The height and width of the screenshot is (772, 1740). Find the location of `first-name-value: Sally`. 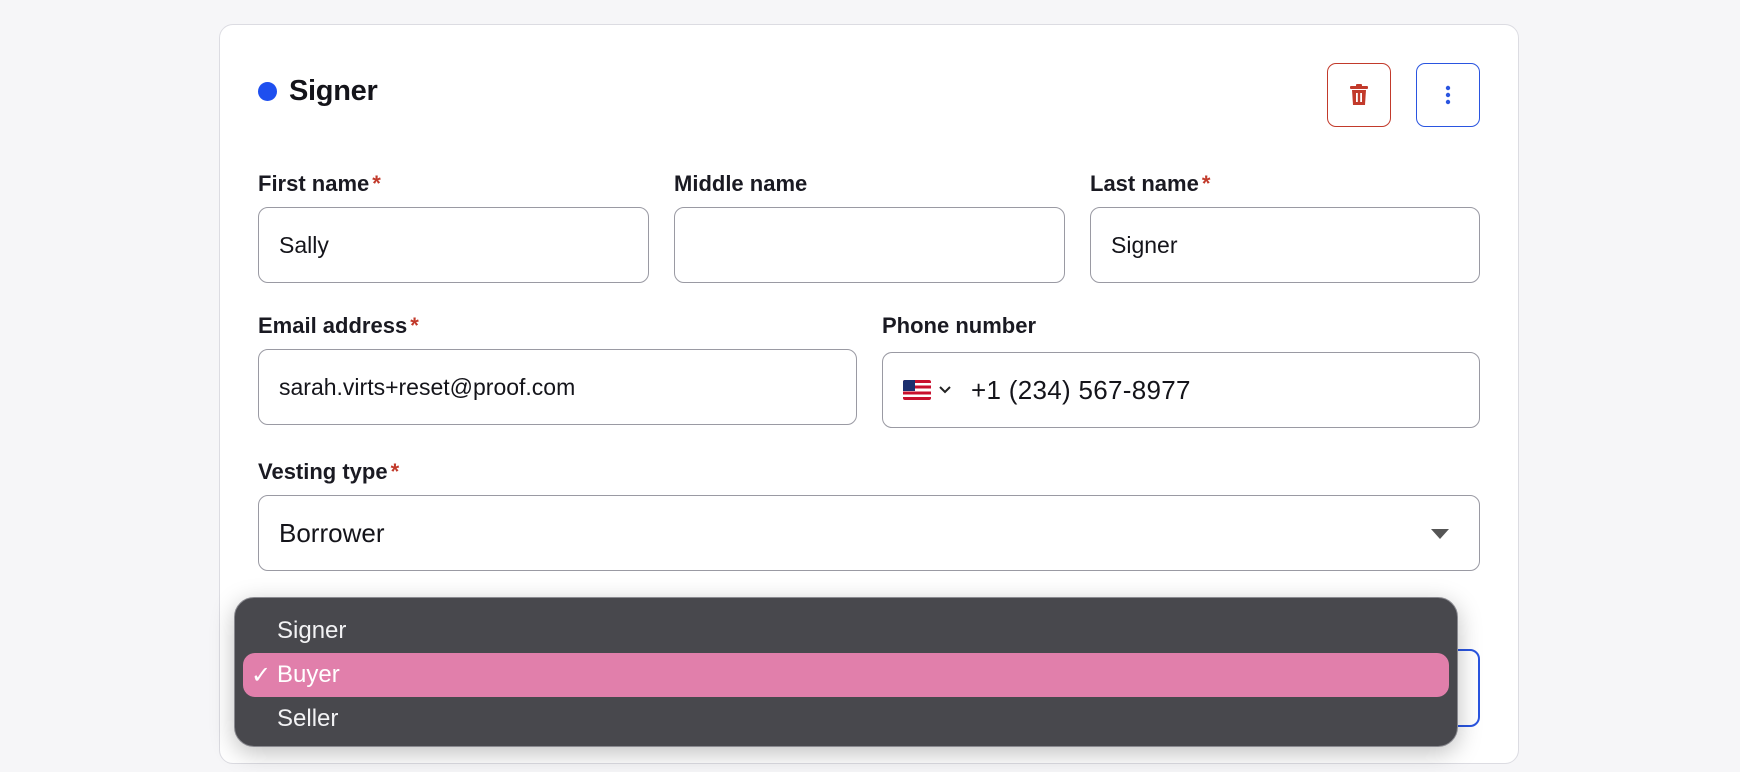

first-name-value: Sally is located at coordinates (304, 244).